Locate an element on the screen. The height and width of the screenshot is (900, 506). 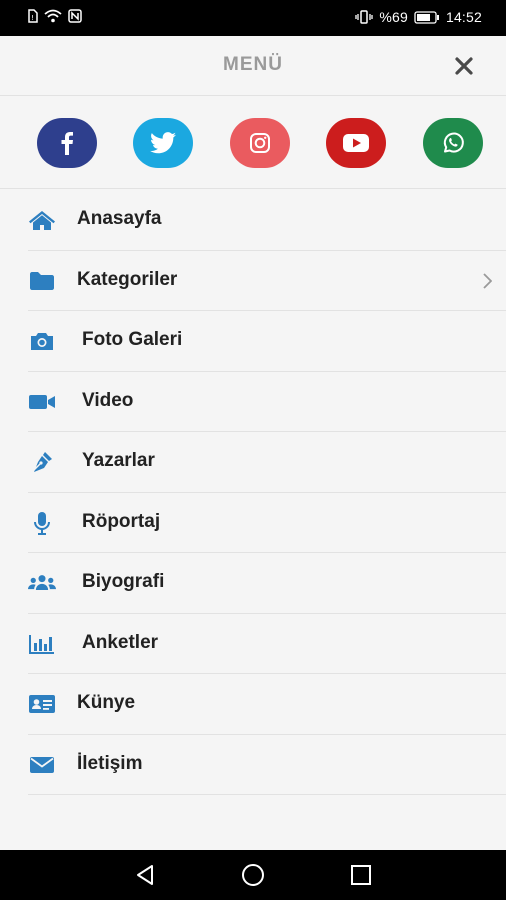
social-links is located at coordinates (253, 143).